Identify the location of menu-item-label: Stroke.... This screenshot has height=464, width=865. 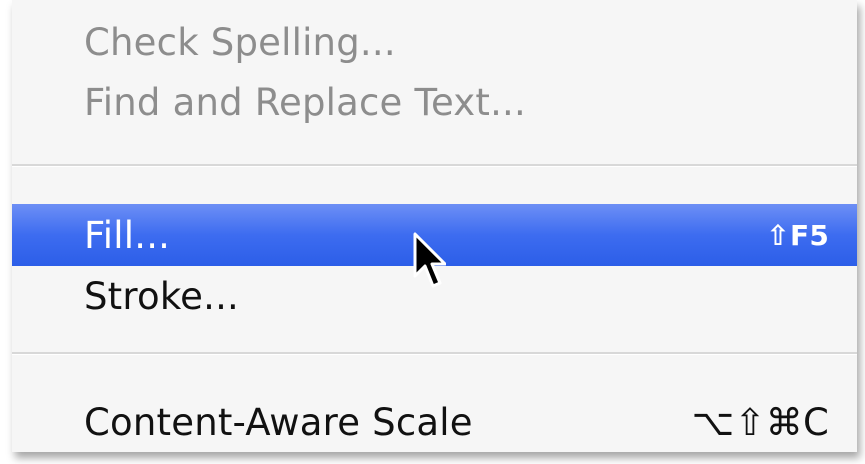
(161, 296).